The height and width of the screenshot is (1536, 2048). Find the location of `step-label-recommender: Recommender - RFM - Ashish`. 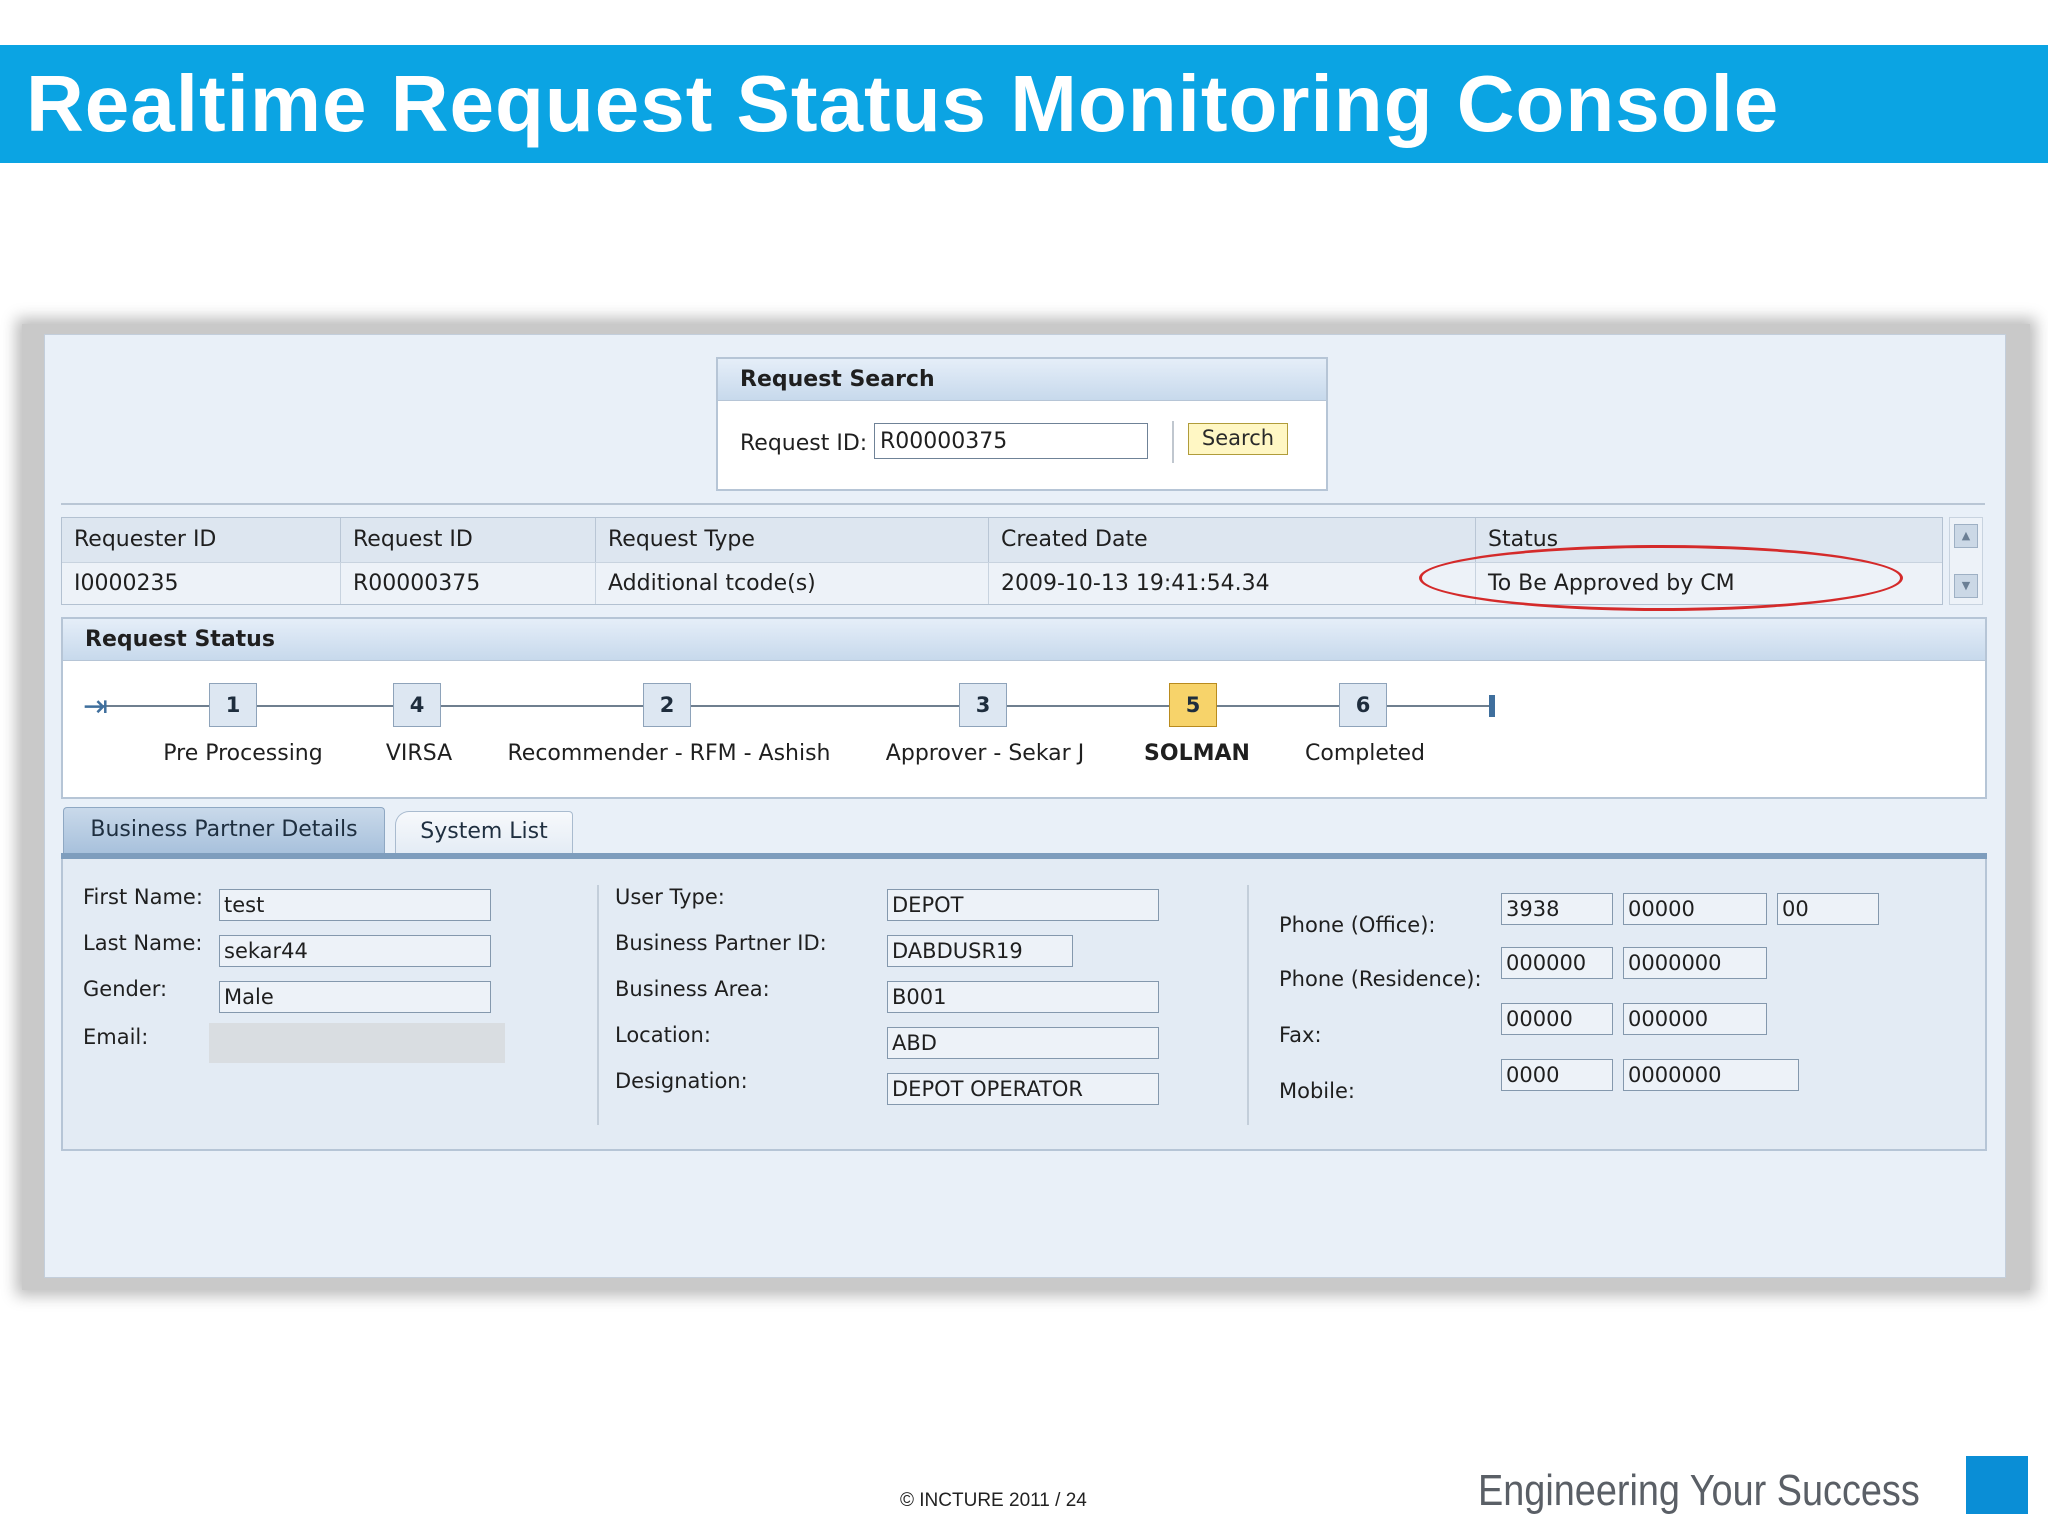

step-label-recommender: Recommender - RFM - Ashish is located at coordinates (669, 753).